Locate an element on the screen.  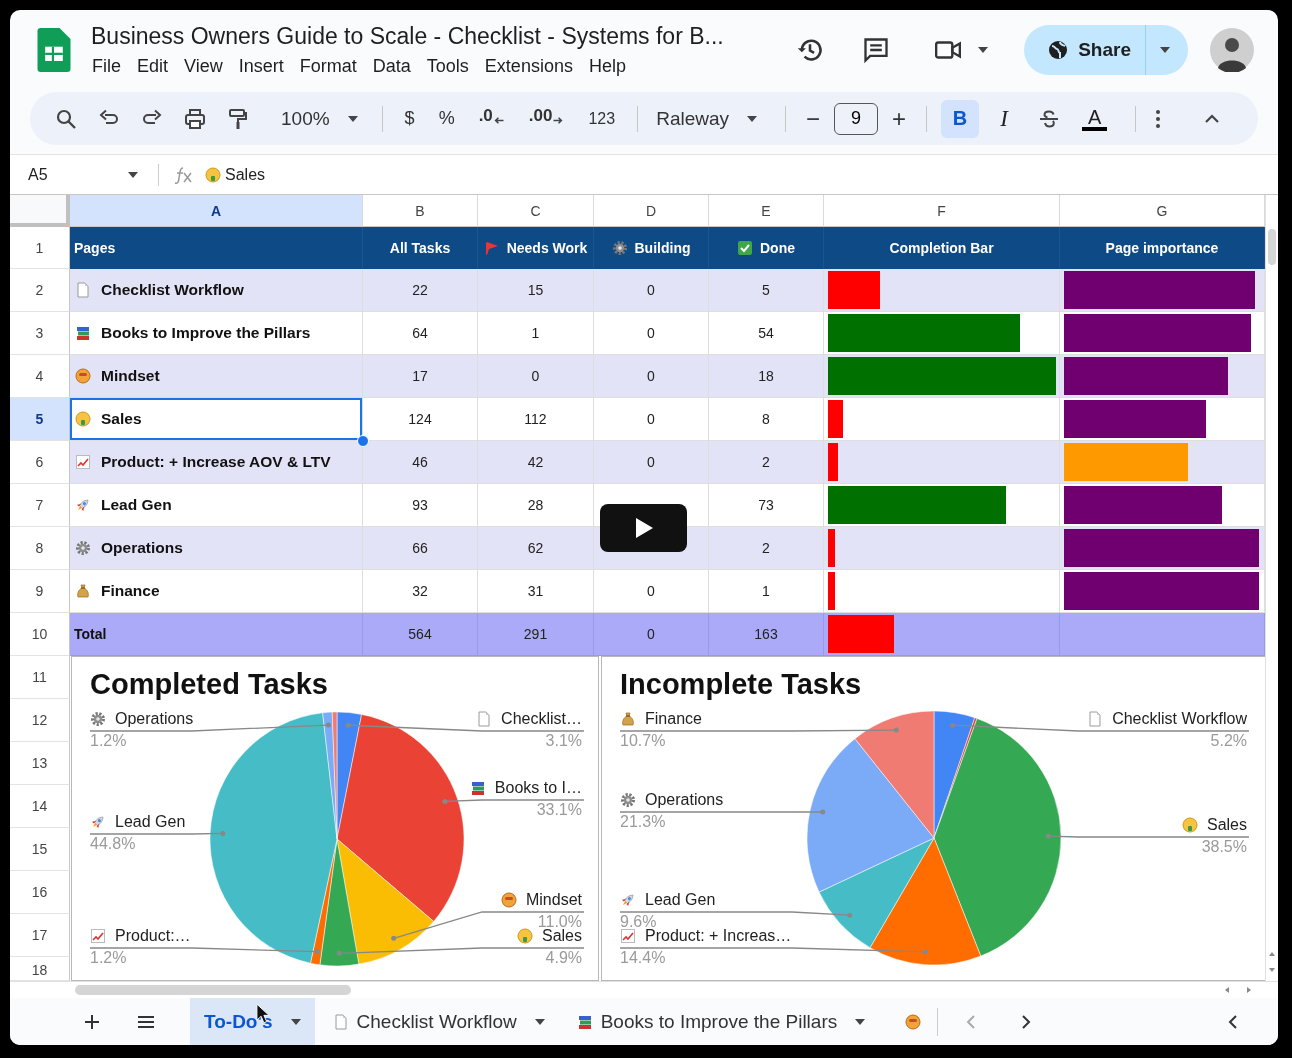
page-name: Product: + Increase AOV & LTV is located at coordinates (216, 462).